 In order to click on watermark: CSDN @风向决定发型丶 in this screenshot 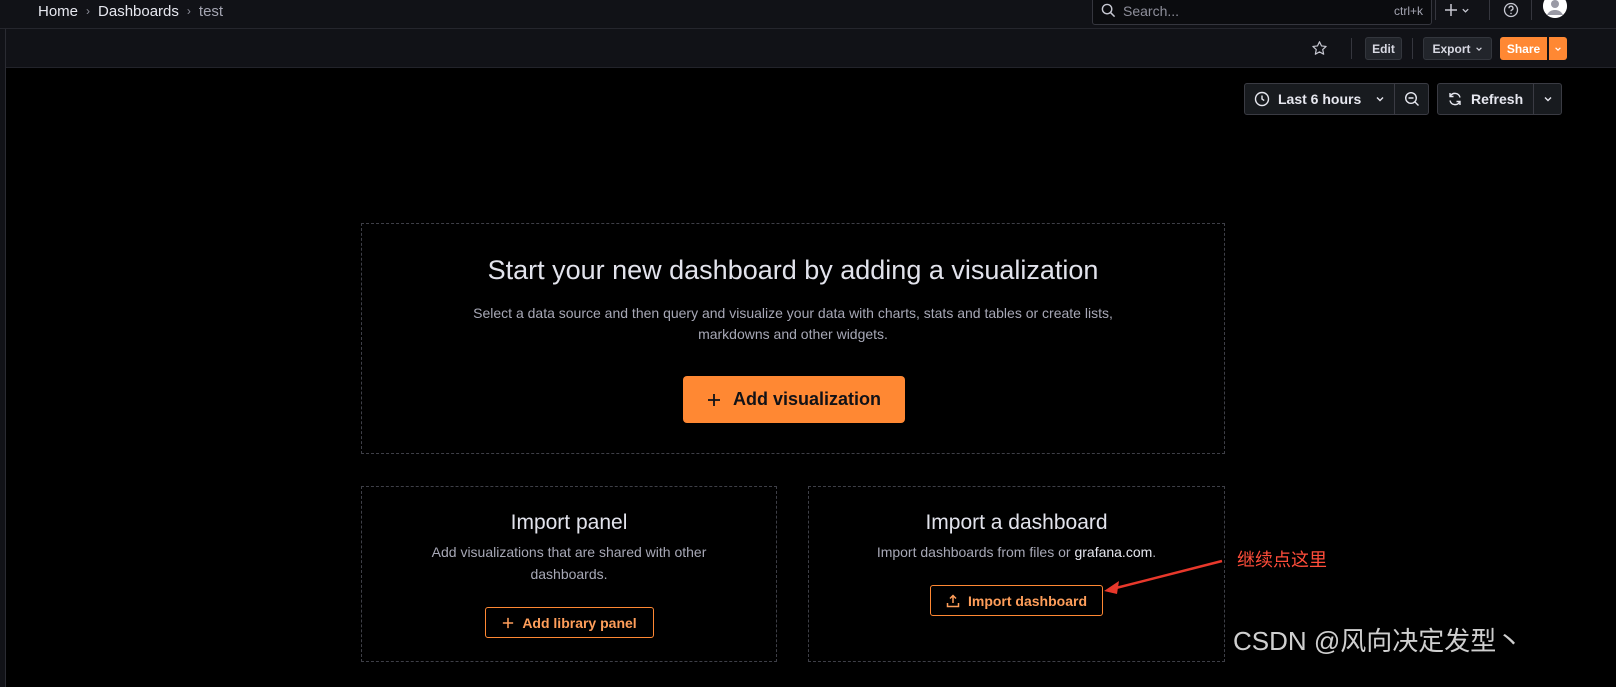, I will do `click(1378, 641)`.